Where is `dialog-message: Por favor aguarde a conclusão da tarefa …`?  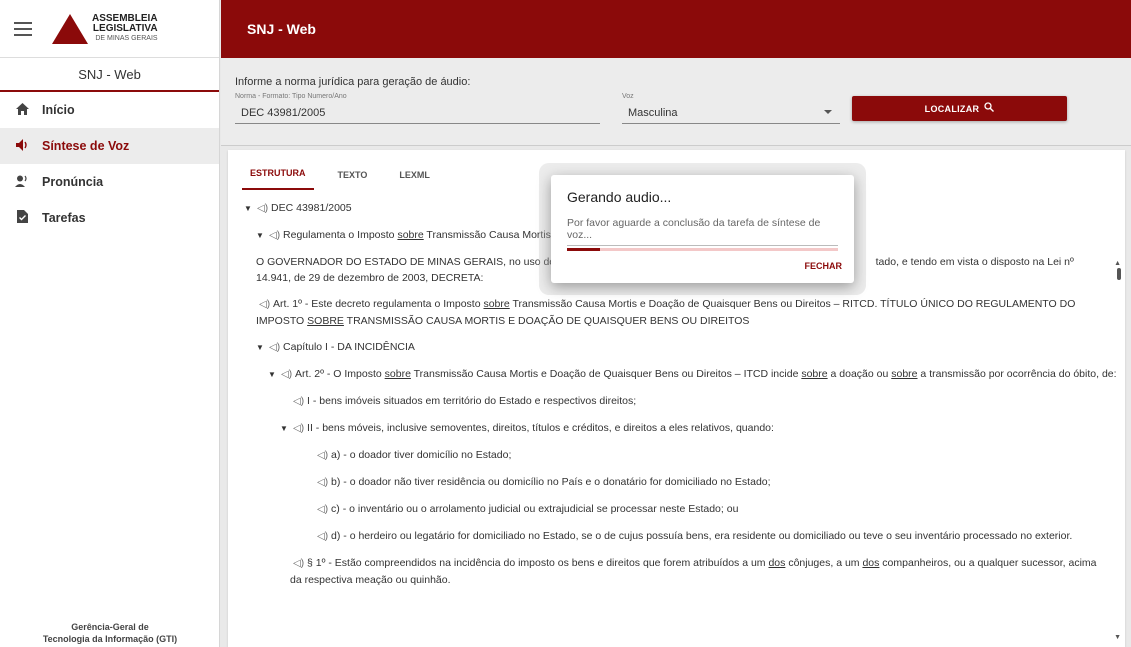 dialog-message: Por favor aguarde a conclusão da tarefa … is located at coordinates (702, 231).